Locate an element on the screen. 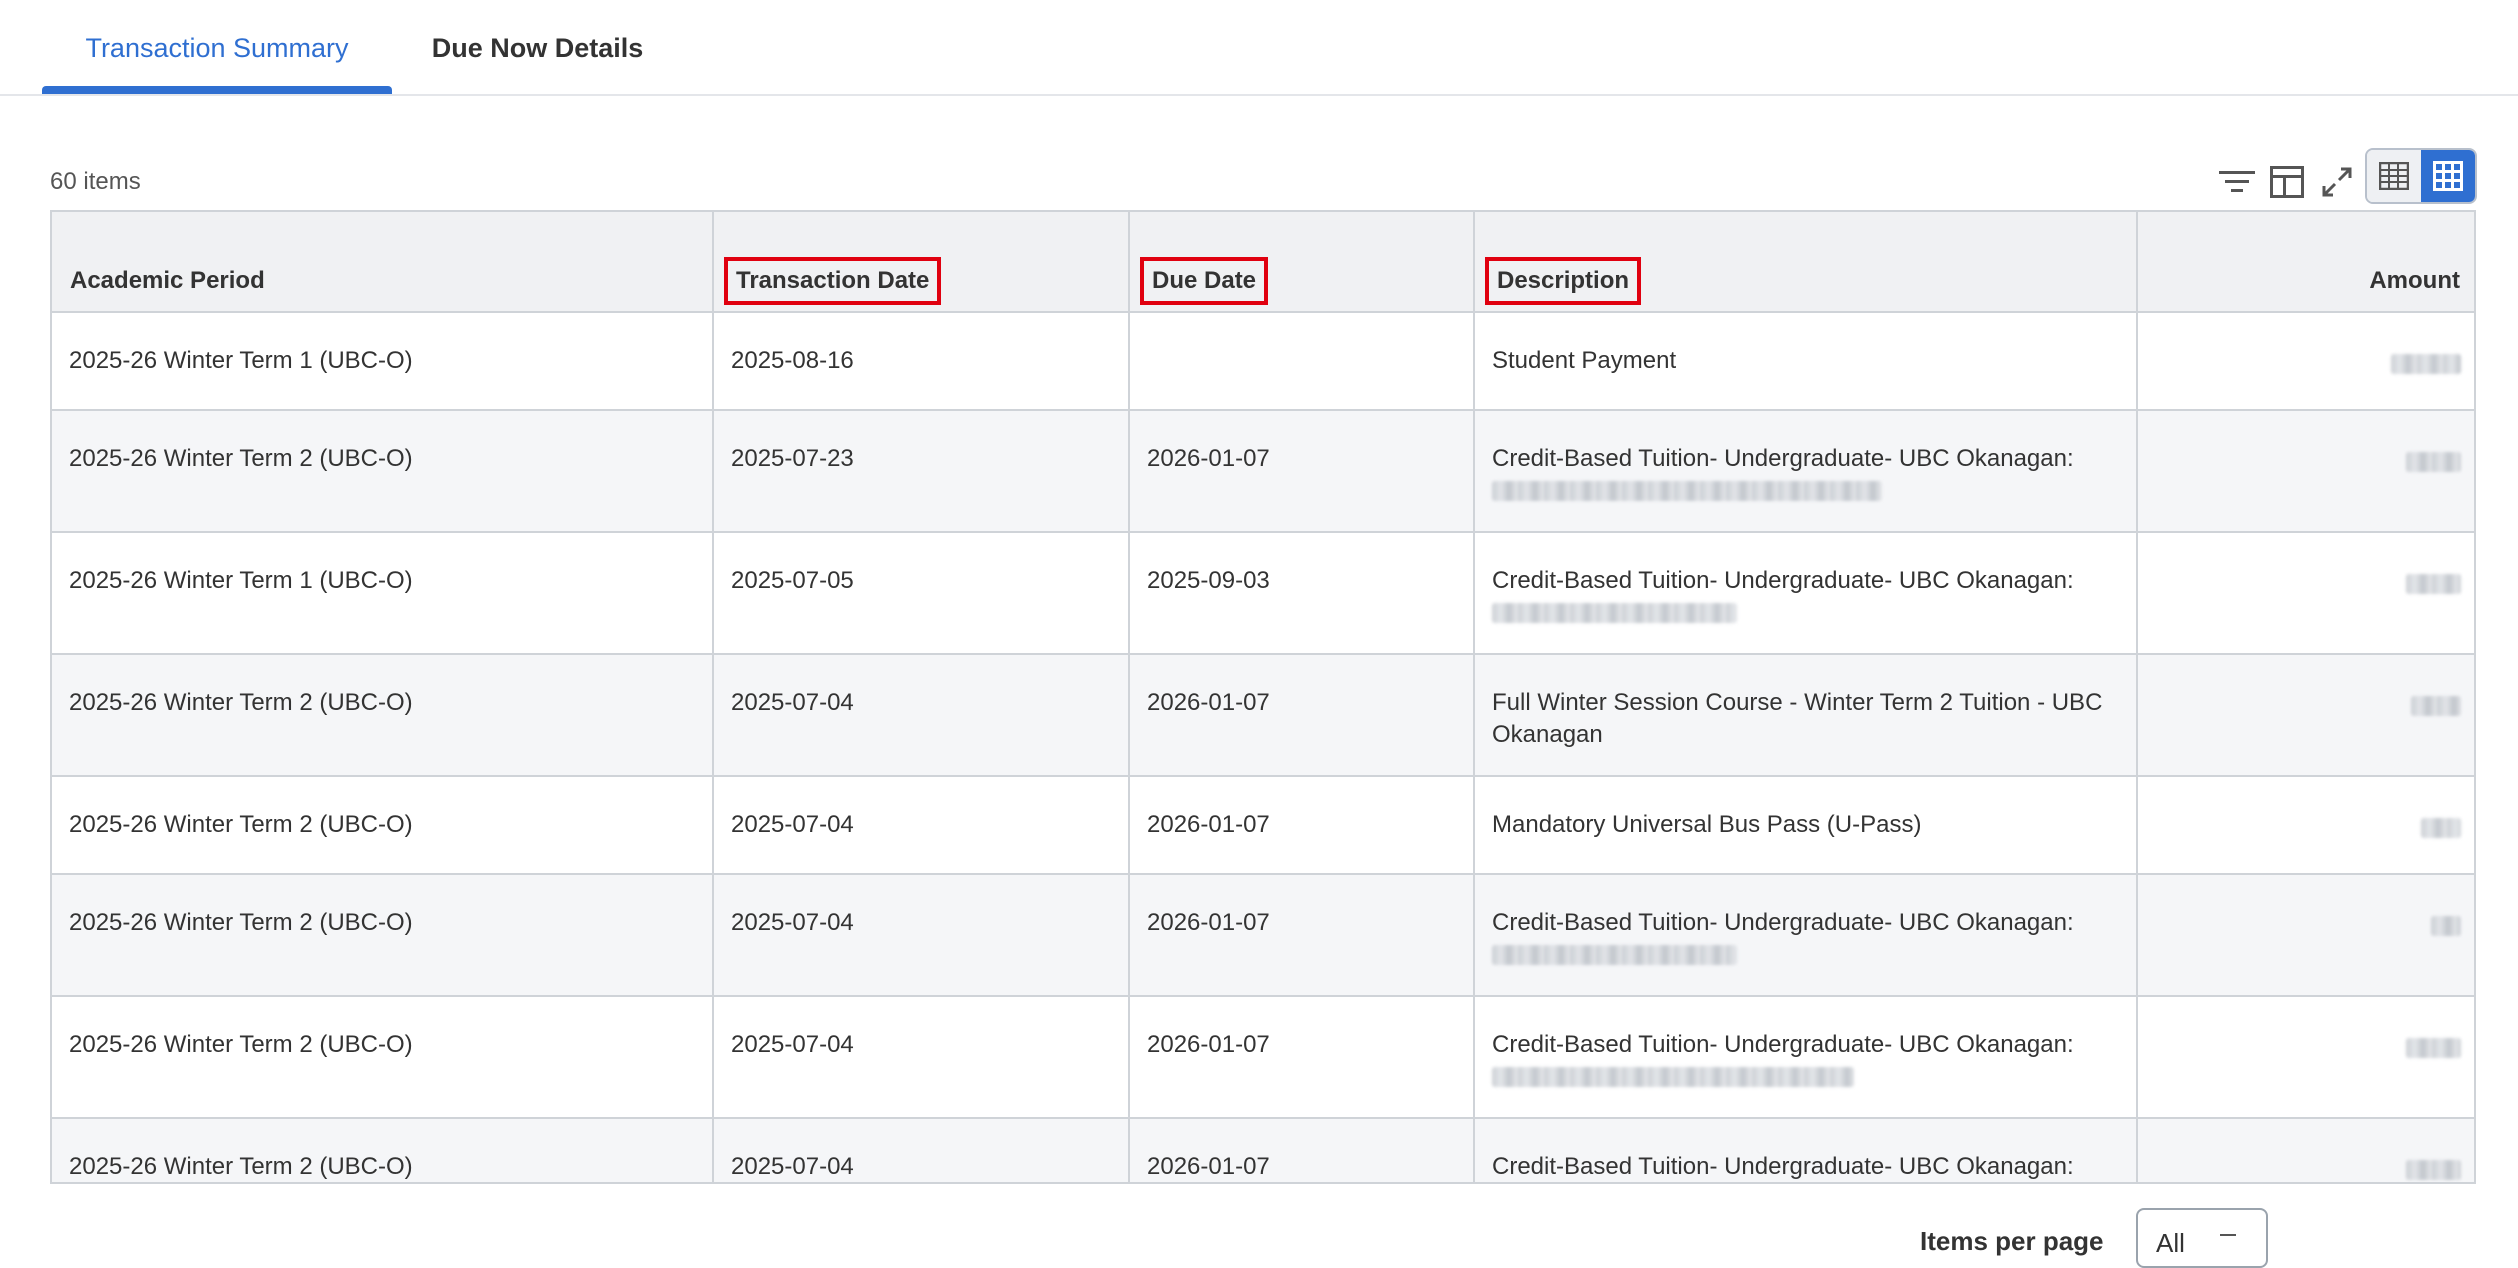 The height and width of the screenshot is (1268, 2518). tab-label: Due Now Details is located at coordinates (537, 47).